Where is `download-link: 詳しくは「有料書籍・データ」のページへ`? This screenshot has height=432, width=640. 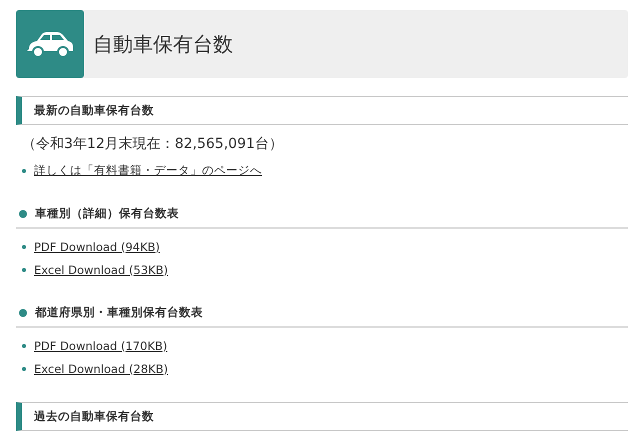 download-link: 詳しくは「有料書籍・データ」のページへ is located at coordinates (148, 170).